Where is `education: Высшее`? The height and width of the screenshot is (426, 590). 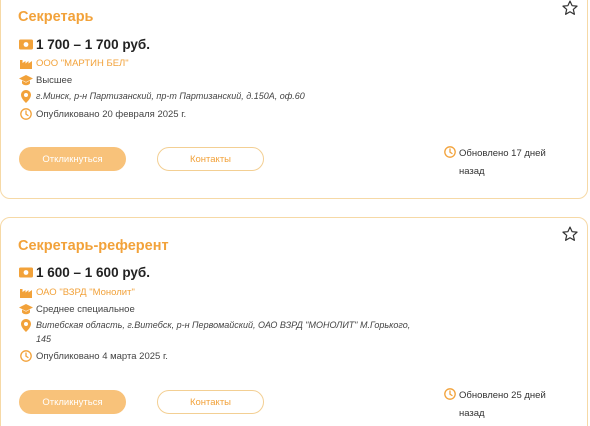
education: Высшее is located at coordinates (54, 80).